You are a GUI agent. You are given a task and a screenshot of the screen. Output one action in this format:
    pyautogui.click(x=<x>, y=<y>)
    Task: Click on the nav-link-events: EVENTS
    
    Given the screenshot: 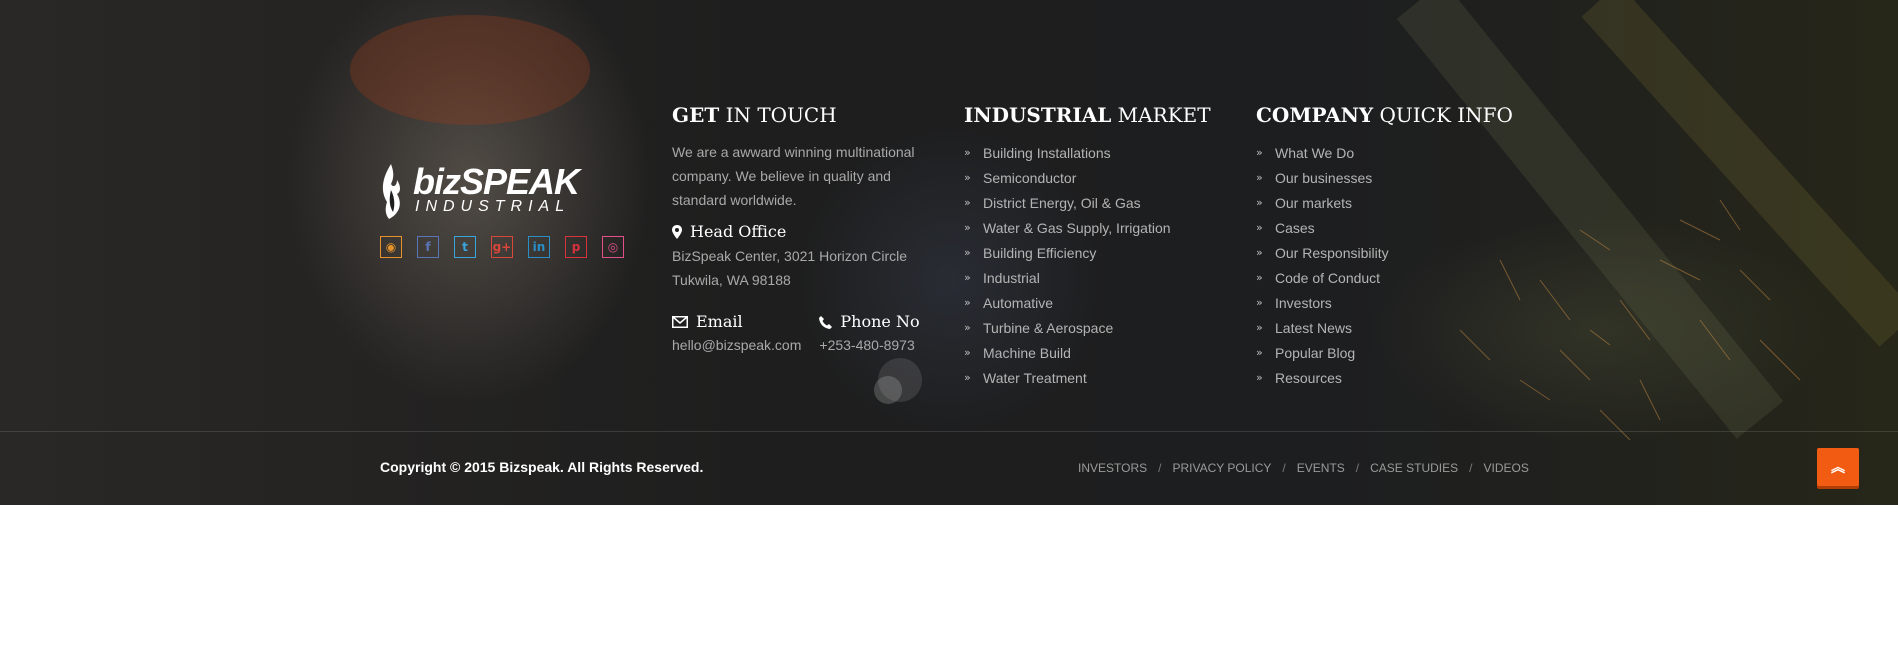 What is the action you would take?
    pyautogui.click(x=1321, y=468)
    